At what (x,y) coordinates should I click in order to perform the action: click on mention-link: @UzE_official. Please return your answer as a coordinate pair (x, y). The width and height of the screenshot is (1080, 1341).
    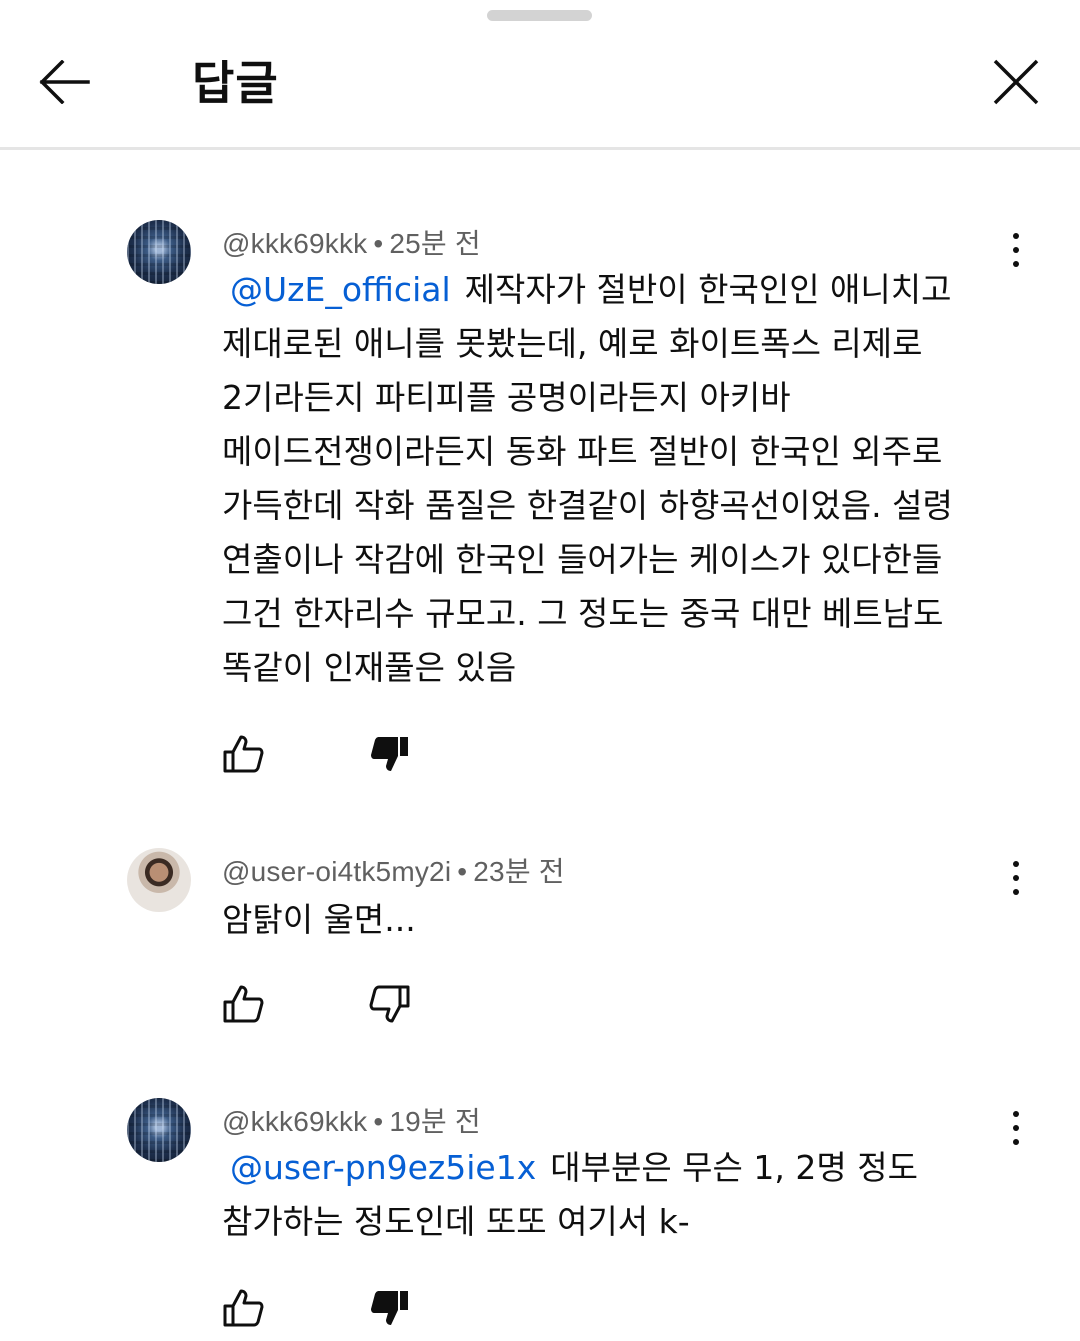
    Looking at the image, I should click on (340, 289).